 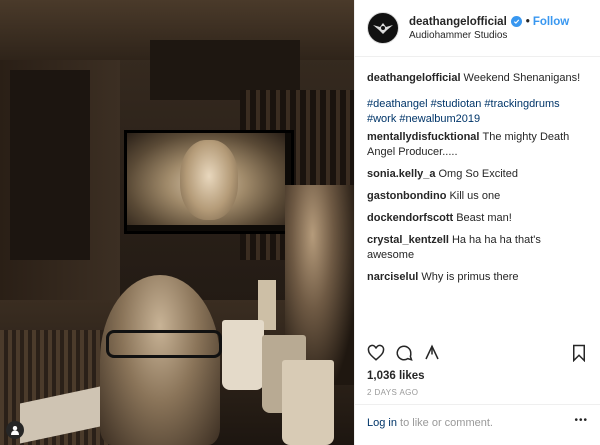 What do you see at coordinates (15, 430) in the screenshot?
I see `tagged-user-icon` at bounding box center [15, 430].